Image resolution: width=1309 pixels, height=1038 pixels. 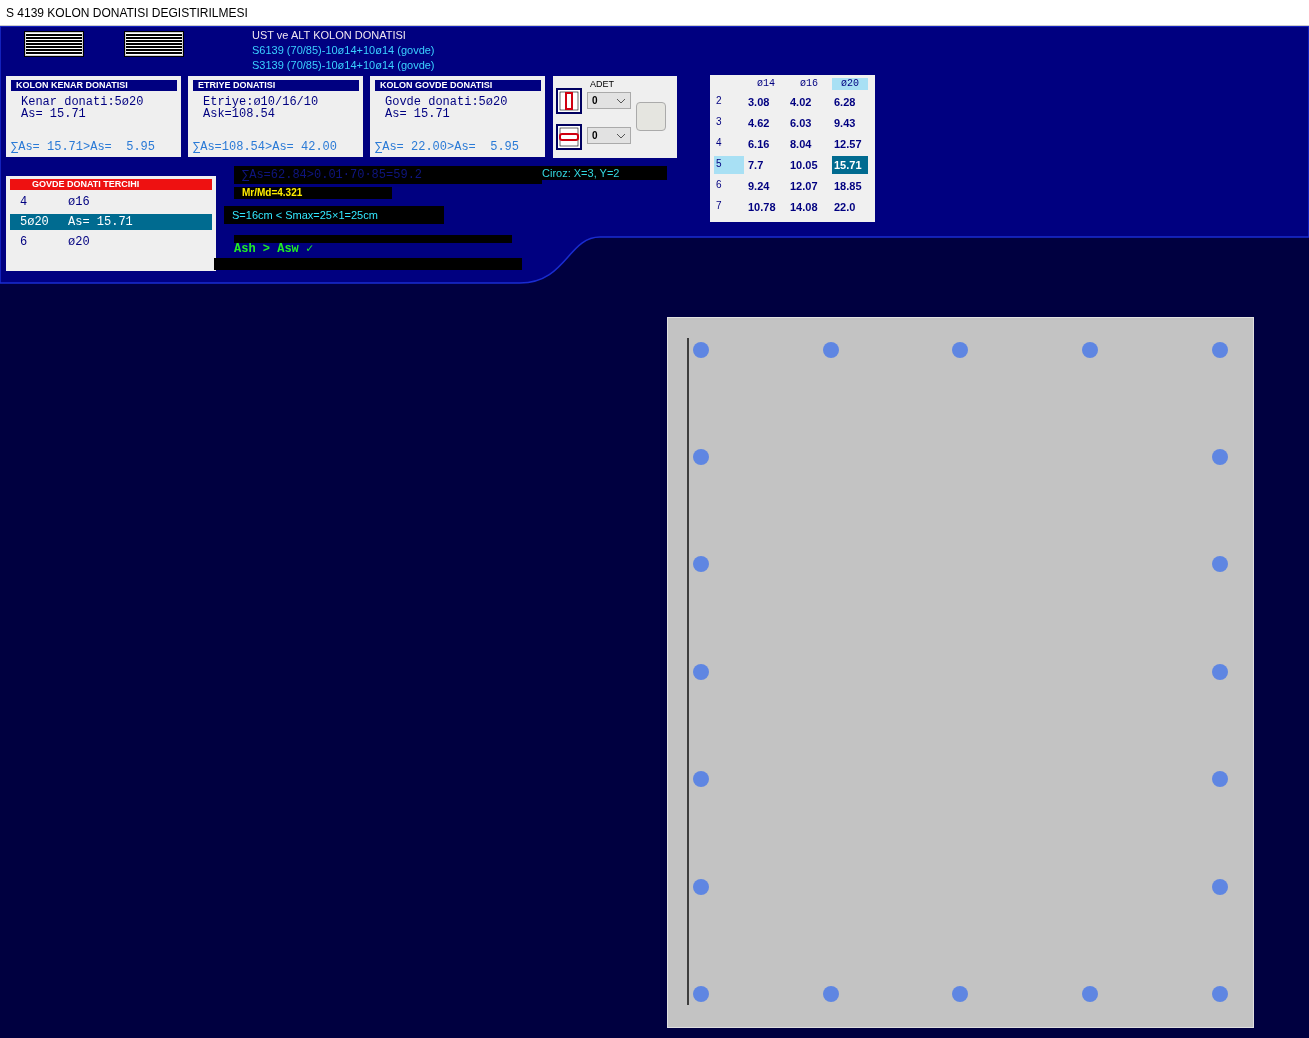 What do you see at coordinates (111, 242) in the screenshot?
I see `option-row: 6 ø20` at bounding box center [111, 242].